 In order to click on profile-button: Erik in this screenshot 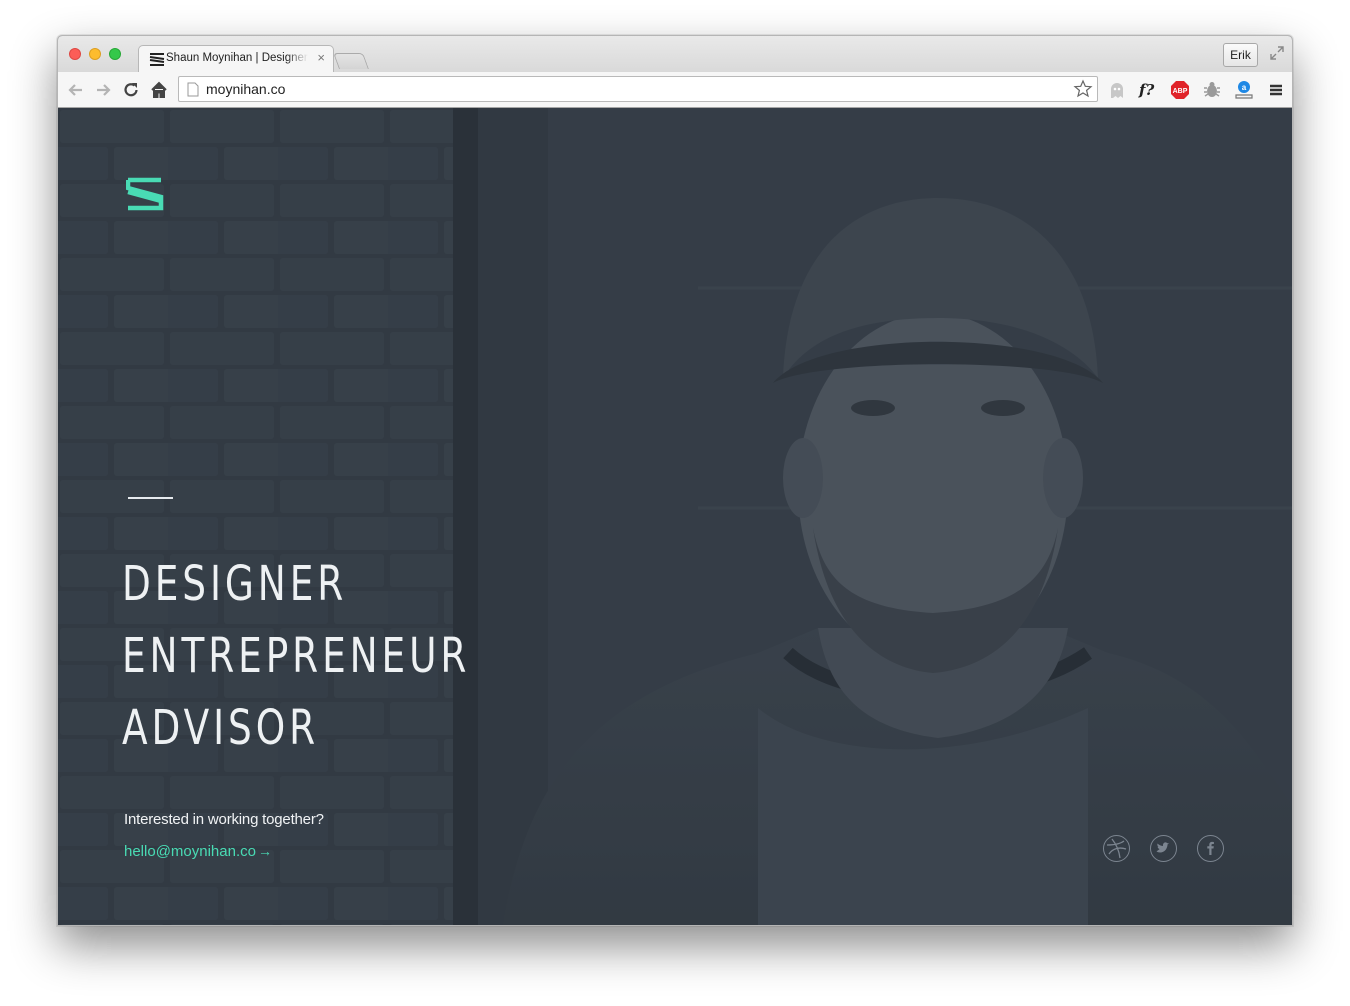, I will do `click(1240, 55)`.